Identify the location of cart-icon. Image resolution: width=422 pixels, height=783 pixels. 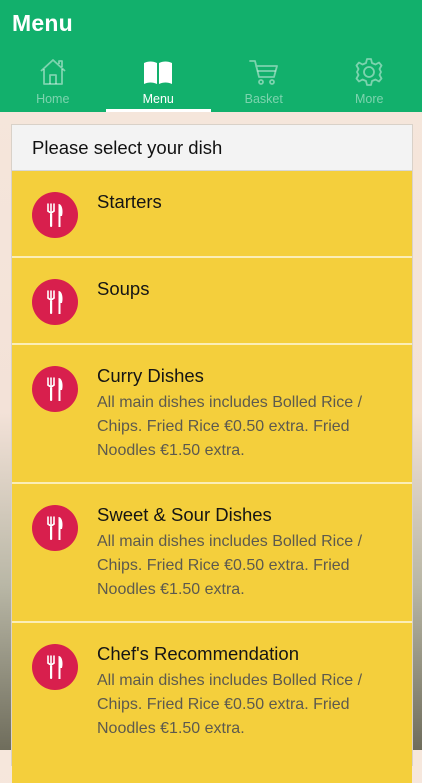
(264, 72).